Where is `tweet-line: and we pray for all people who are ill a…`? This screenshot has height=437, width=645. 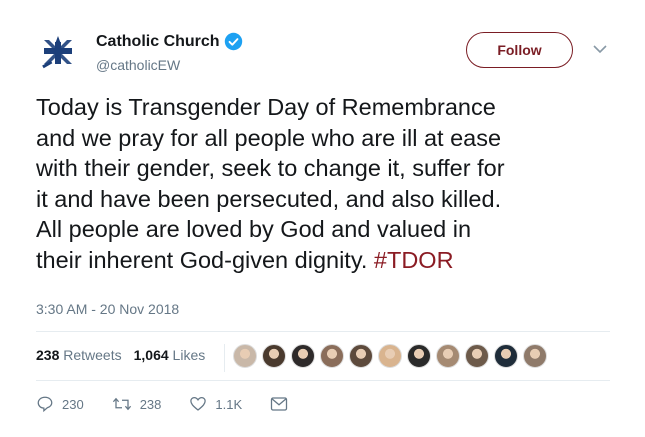
tweet-line: and we pray for all people who are ill a… is located at coordinates (269, 137).